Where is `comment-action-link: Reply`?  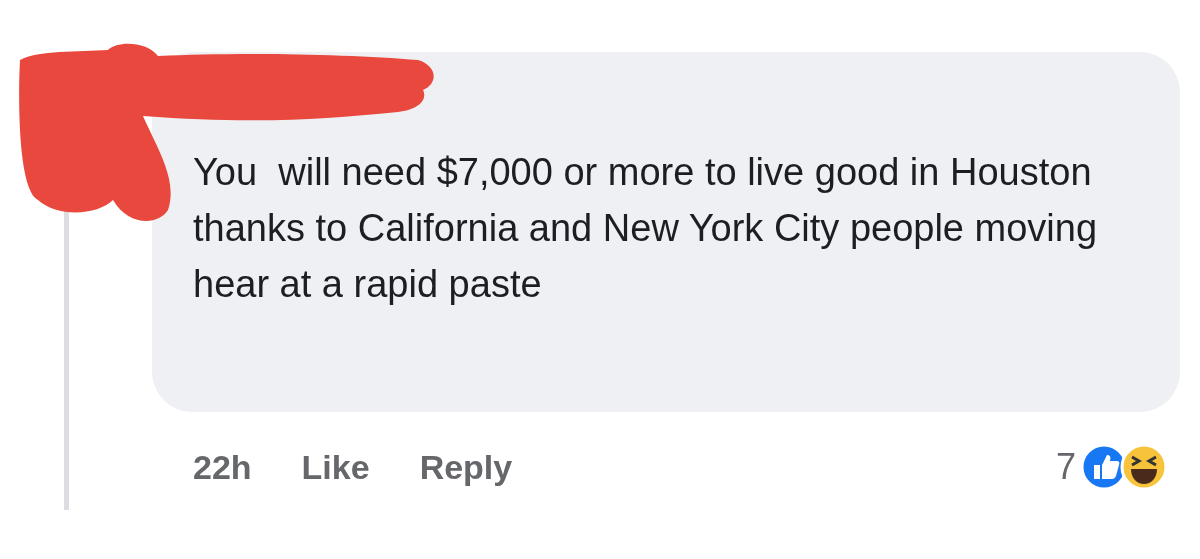
comment-action-link: Reply is located at coordinates (466, 467).